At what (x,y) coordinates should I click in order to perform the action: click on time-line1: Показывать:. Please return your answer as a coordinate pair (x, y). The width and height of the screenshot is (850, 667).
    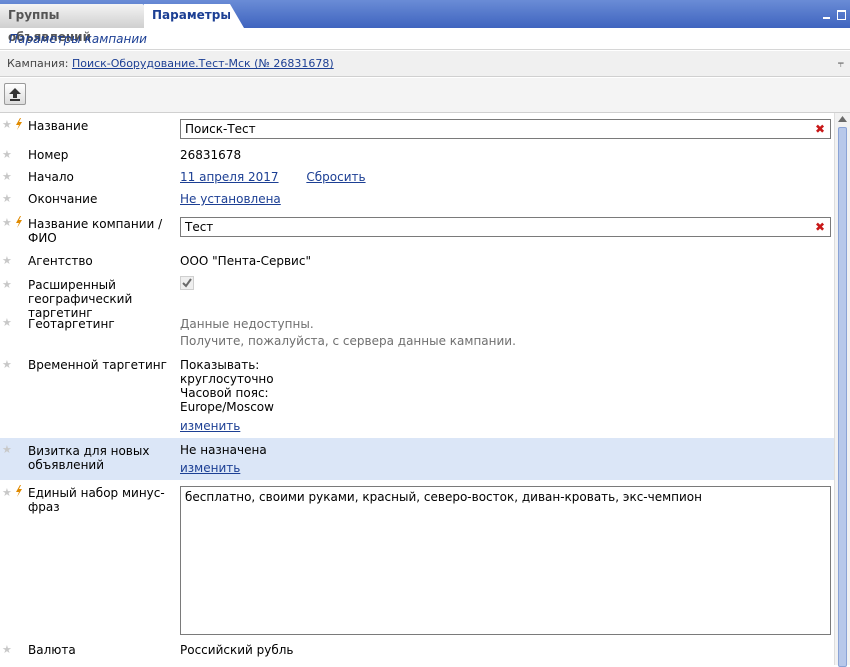
    Looking at the image, I should click on (220, 365).